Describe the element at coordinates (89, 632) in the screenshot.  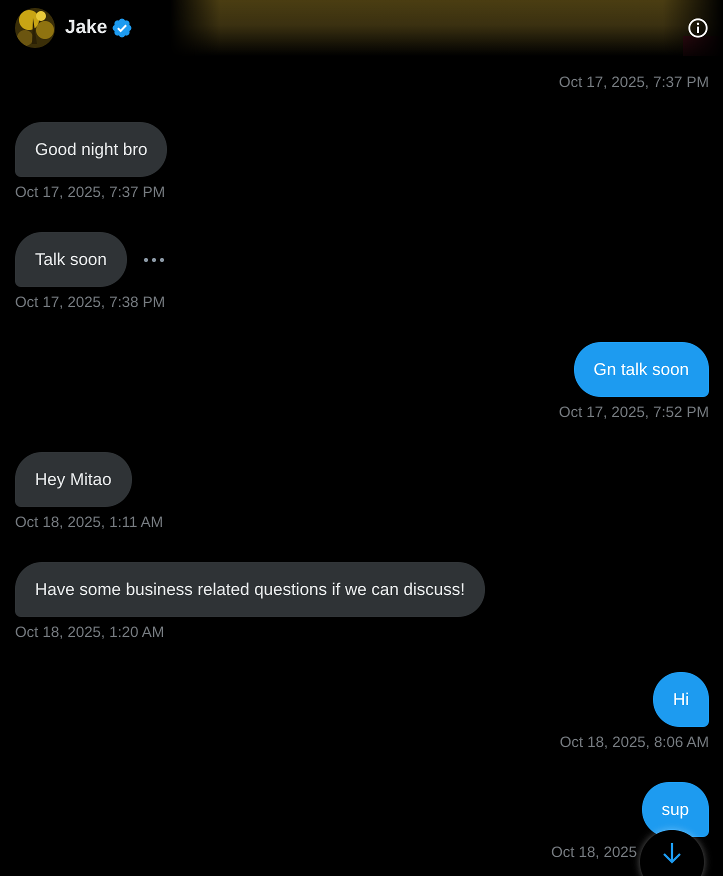
I see `timestamp: Oct 18, 2025, 1:20 AM` at that location.